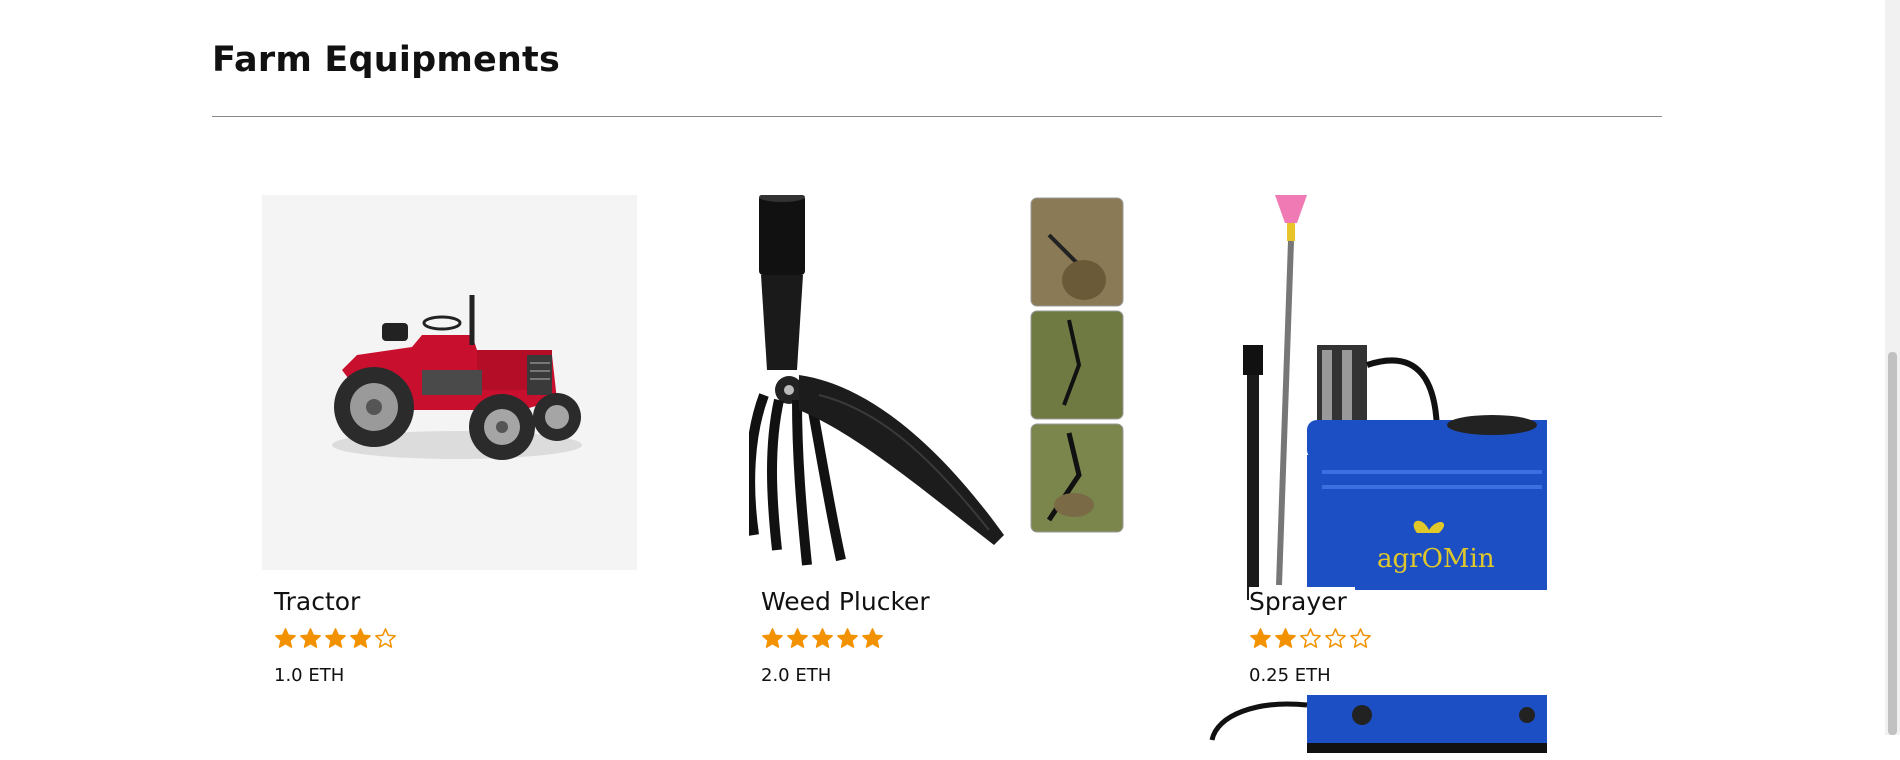 The height and width of the screenshot is (760, 1900). I want to click on product-price: 0.25 ETH, so click(1293, 675).